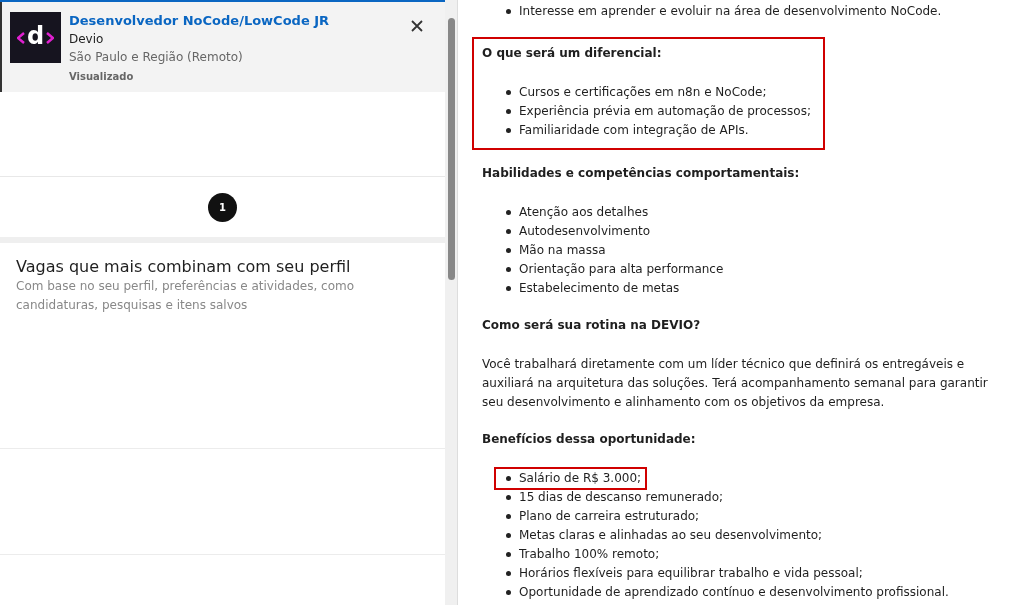 The width and height of the screenshot is (1024, 605). I want to click on bullet-item: Plano de carreira estruturado;, so click(605, 516).